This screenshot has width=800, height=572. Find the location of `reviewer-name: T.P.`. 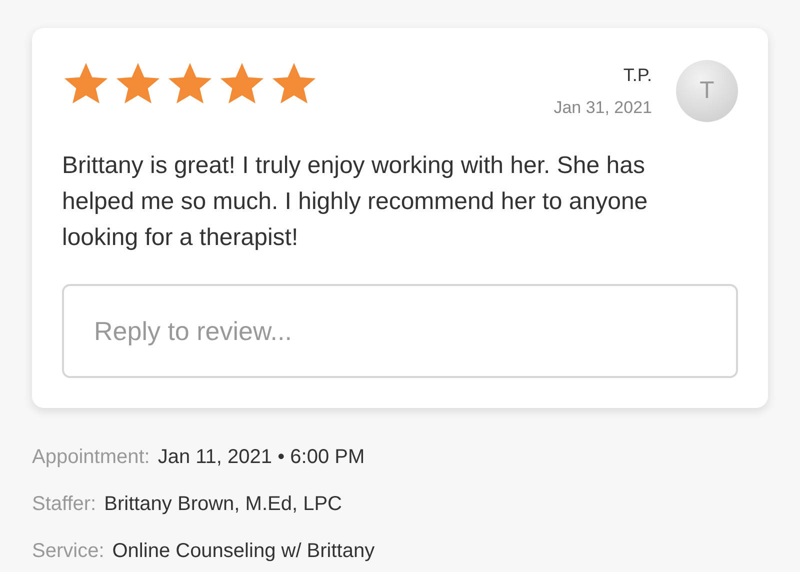

reviewer-name: T.P. is located at coordinates (637, 75).